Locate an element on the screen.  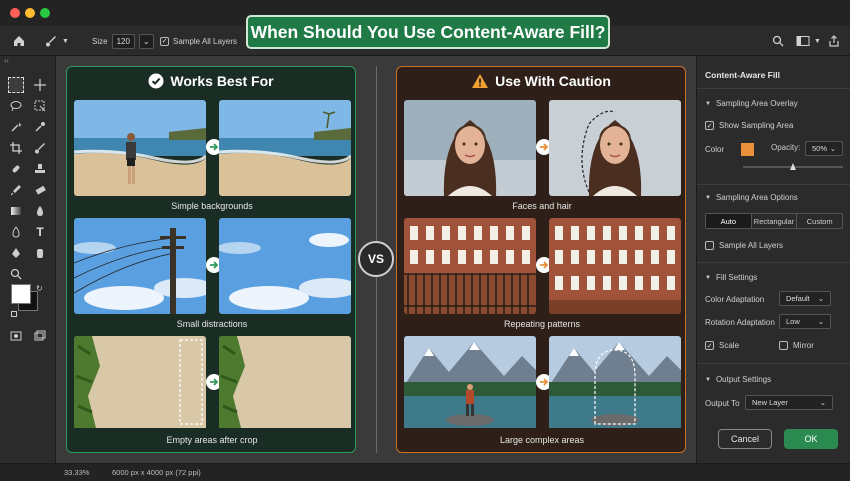
show-sampling-area-label: Show Sampling Area is located at coordinates (756, 125).